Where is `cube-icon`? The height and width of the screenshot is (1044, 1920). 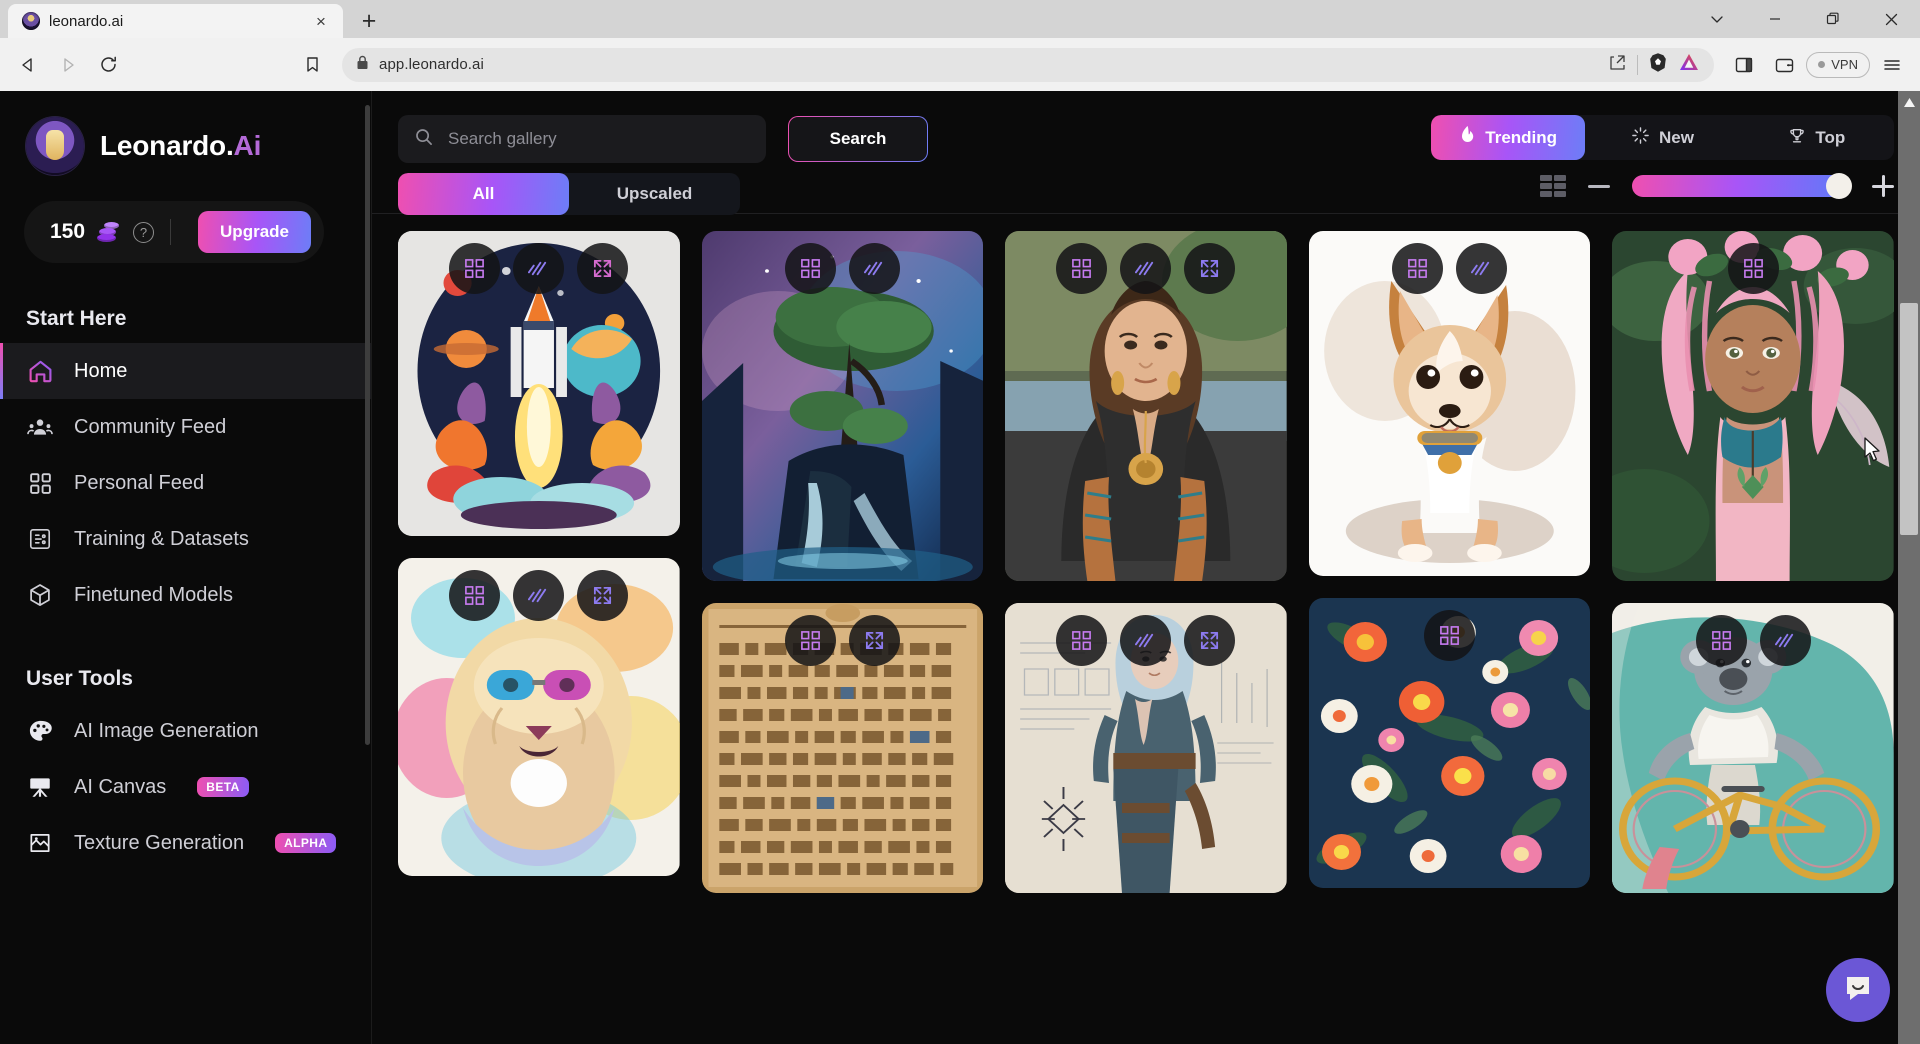
cube-icon is located at coordinates (40, 595).